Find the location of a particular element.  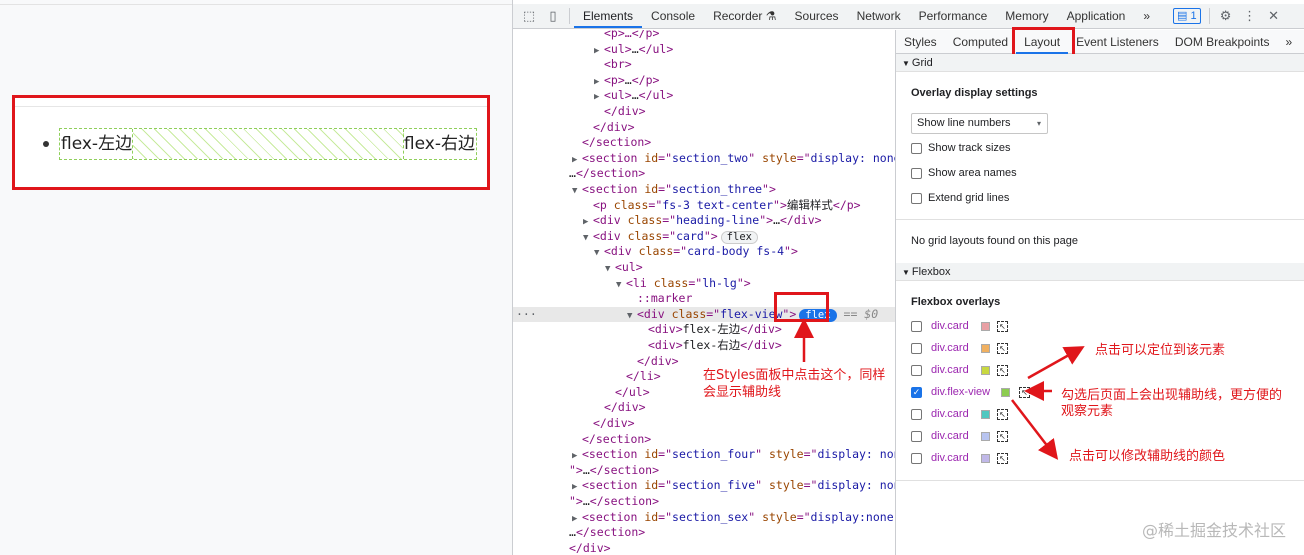

dom-node: </ul> is located at coordinates (581, 393).